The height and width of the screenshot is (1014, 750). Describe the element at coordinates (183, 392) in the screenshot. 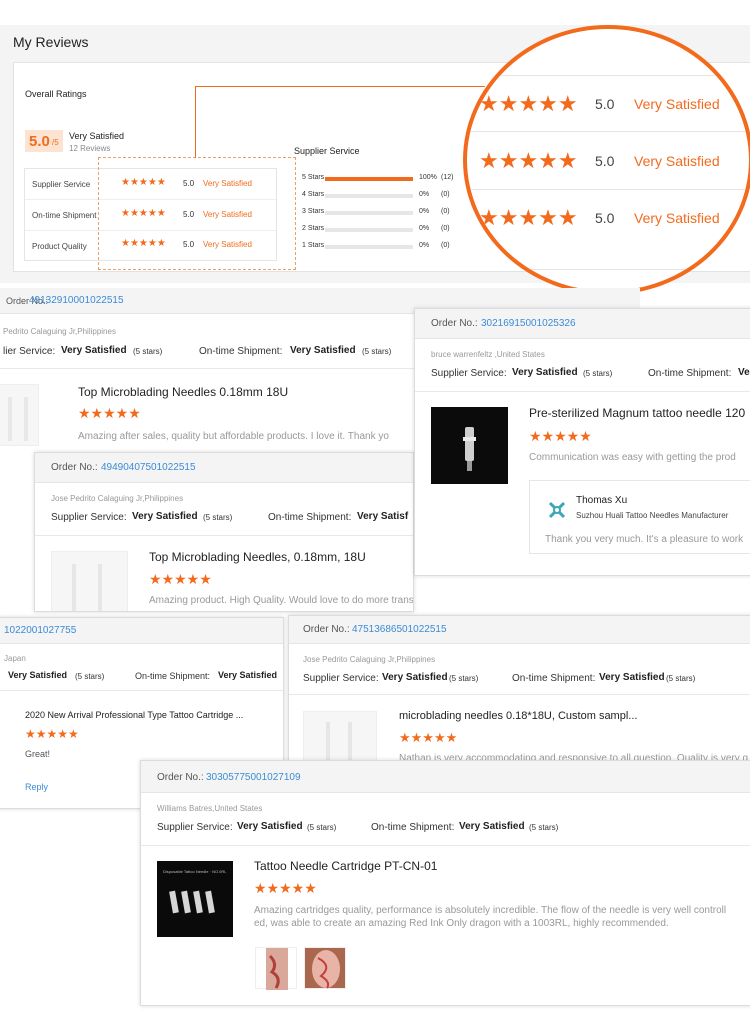

I see `product-title: Top Microblading Needles 0.18mm 18U` at that location.